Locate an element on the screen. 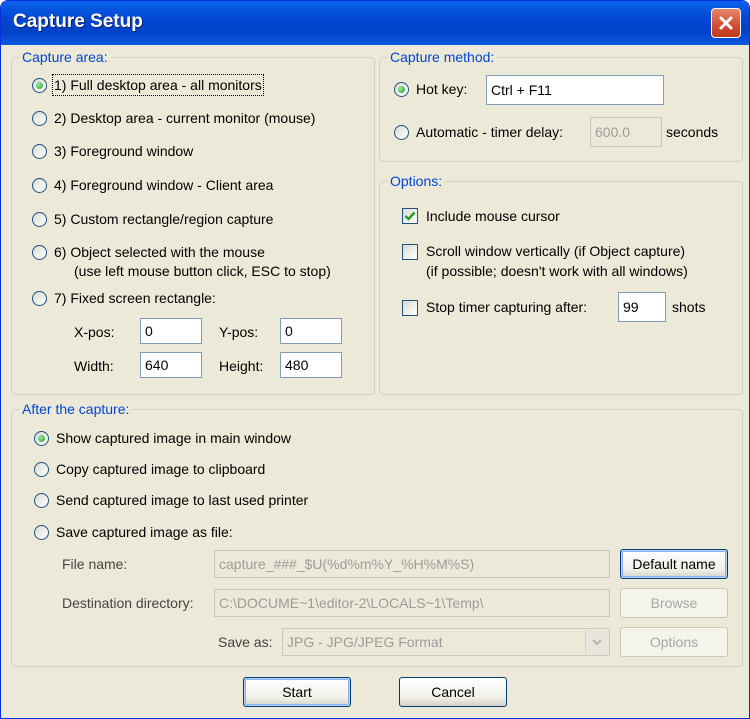  hotkey-radio is located at coordinates (401, 89).